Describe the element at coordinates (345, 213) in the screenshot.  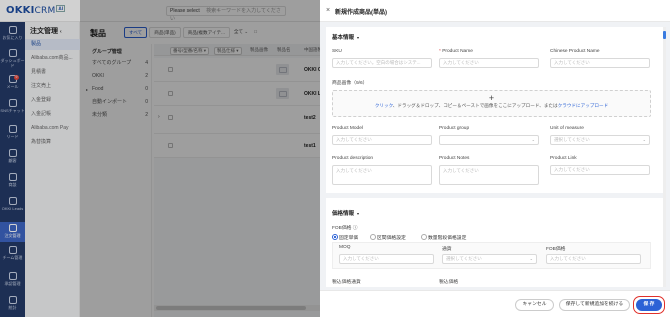
I see `section-price-info: 価格情報 ▾` at that location.